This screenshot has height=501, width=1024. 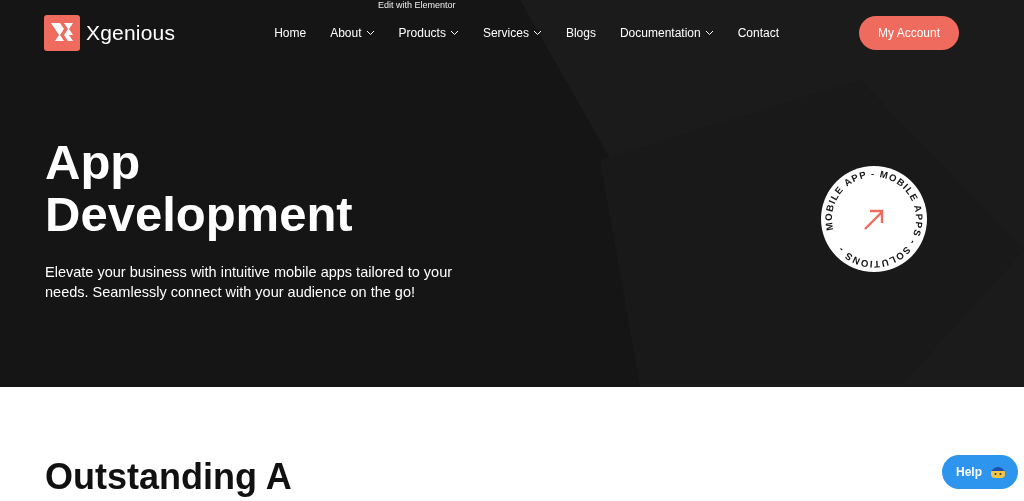 What do you see at coordinates (199, 188) in the screenshot?
I see `hero-title: App Development` at bounding box center [199, 188].